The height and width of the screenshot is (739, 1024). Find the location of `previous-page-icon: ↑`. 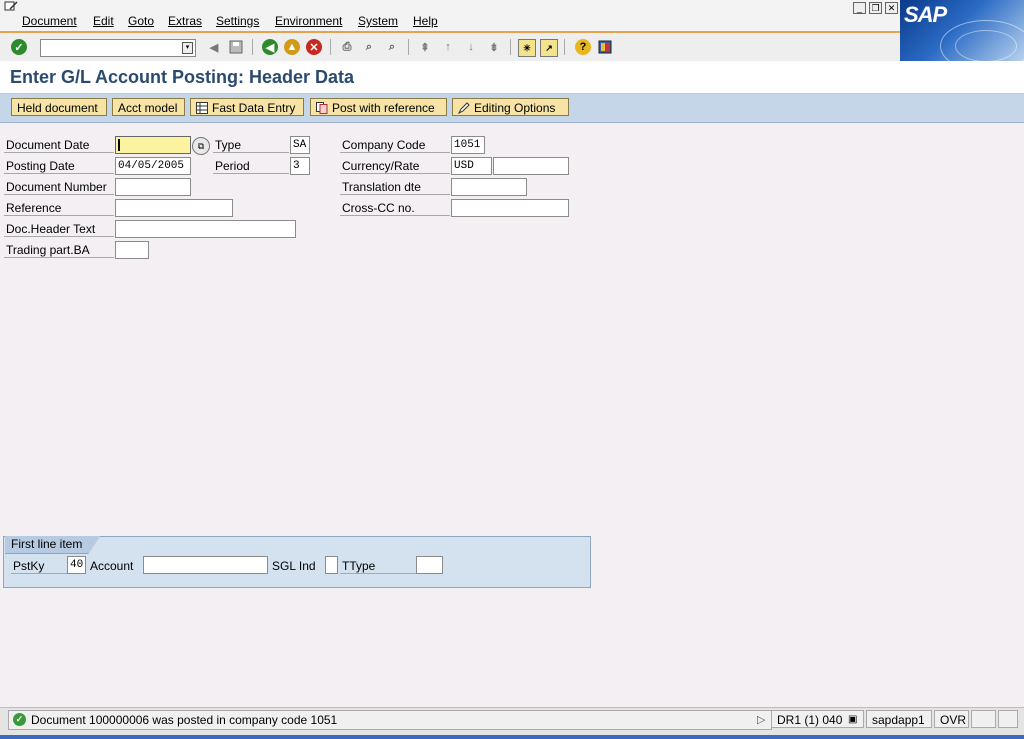

previous-page-icon: ↑ is located at coordinates (448, 47).